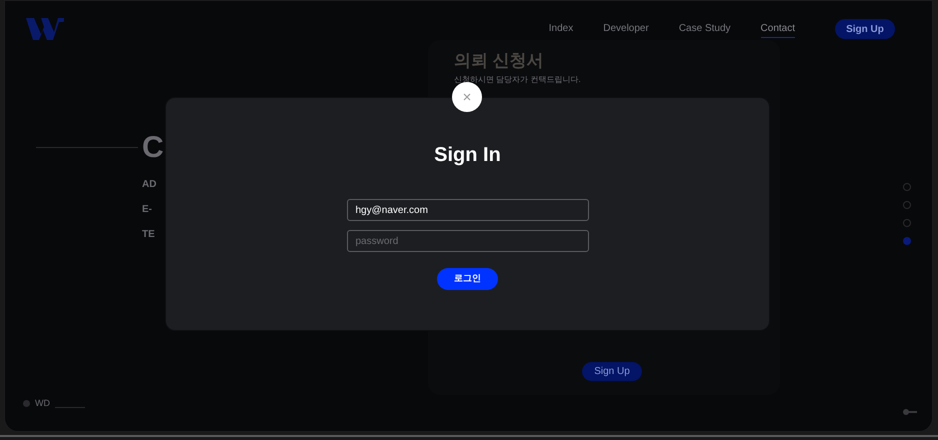 This screenshot has width=938, height=440. What do you see at coordinates (518, 79) in the screenshot?
I see `form-subtitle: 신청하시면 담당자가 컨택드립니다.` at bounding box center [518, 79].